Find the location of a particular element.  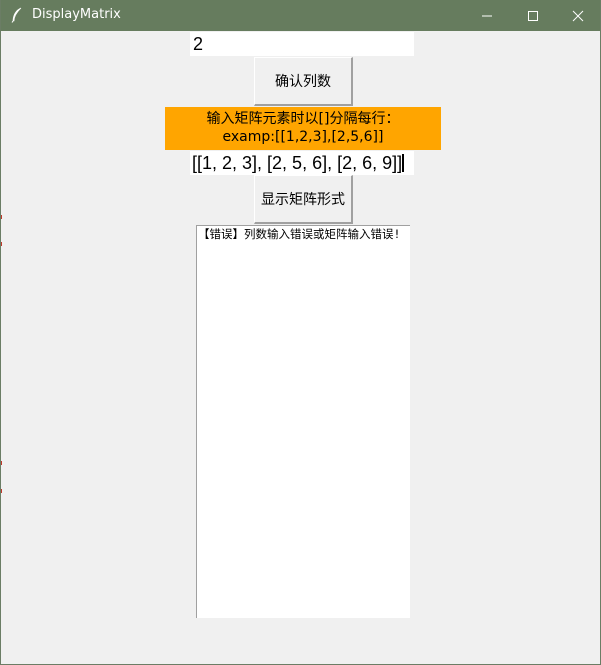

feather-icon is located at coordinates (17, 15).